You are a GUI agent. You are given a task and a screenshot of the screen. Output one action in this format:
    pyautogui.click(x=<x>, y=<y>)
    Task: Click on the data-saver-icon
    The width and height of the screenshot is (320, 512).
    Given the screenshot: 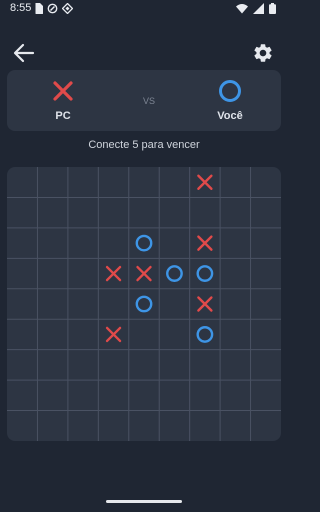 What is the action you would take?
    pyautogui.click(x=52, y=8)
    